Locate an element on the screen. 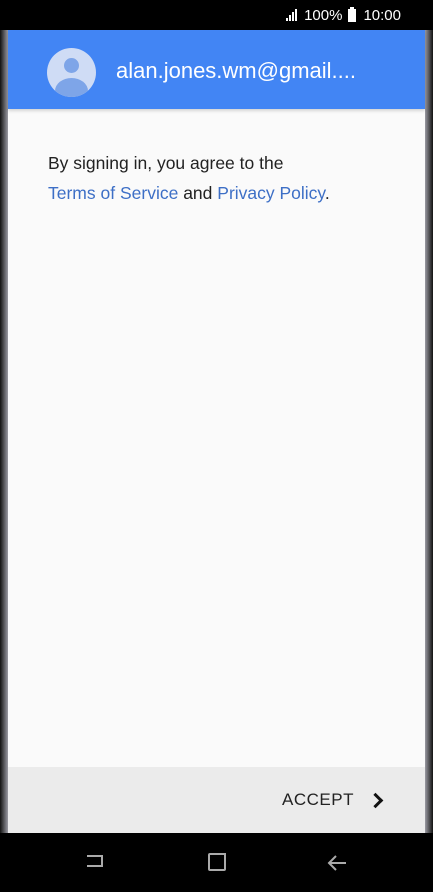 This screenshot has width=433, height=892. connector-text: and is located at coordinates (198, 193).